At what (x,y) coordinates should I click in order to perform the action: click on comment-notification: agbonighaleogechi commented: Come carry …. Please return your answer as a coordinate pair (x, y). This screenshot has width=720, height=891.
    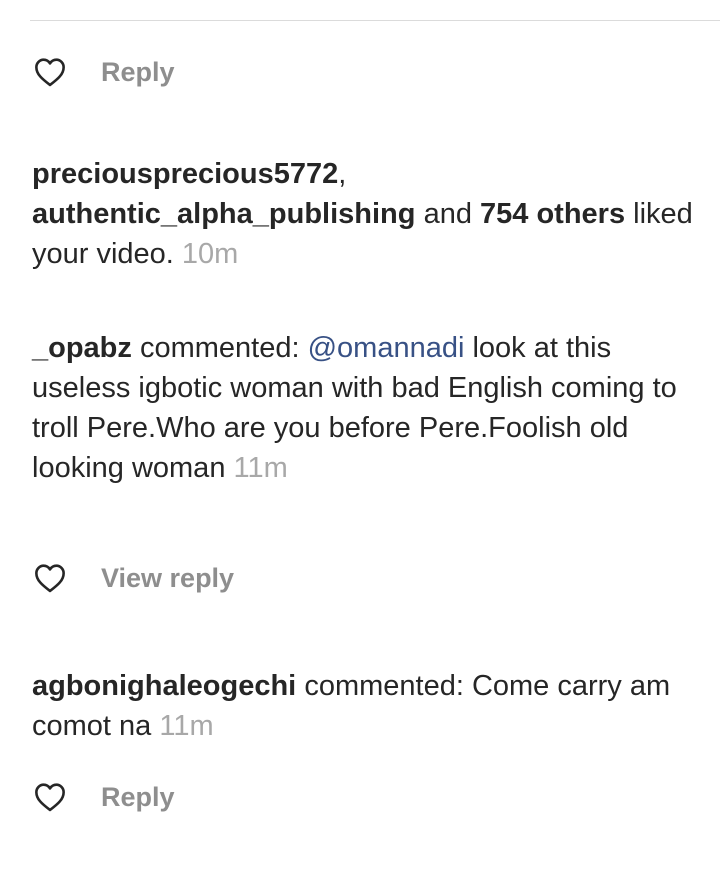
    Looking at the image, I should click on (368, 706).